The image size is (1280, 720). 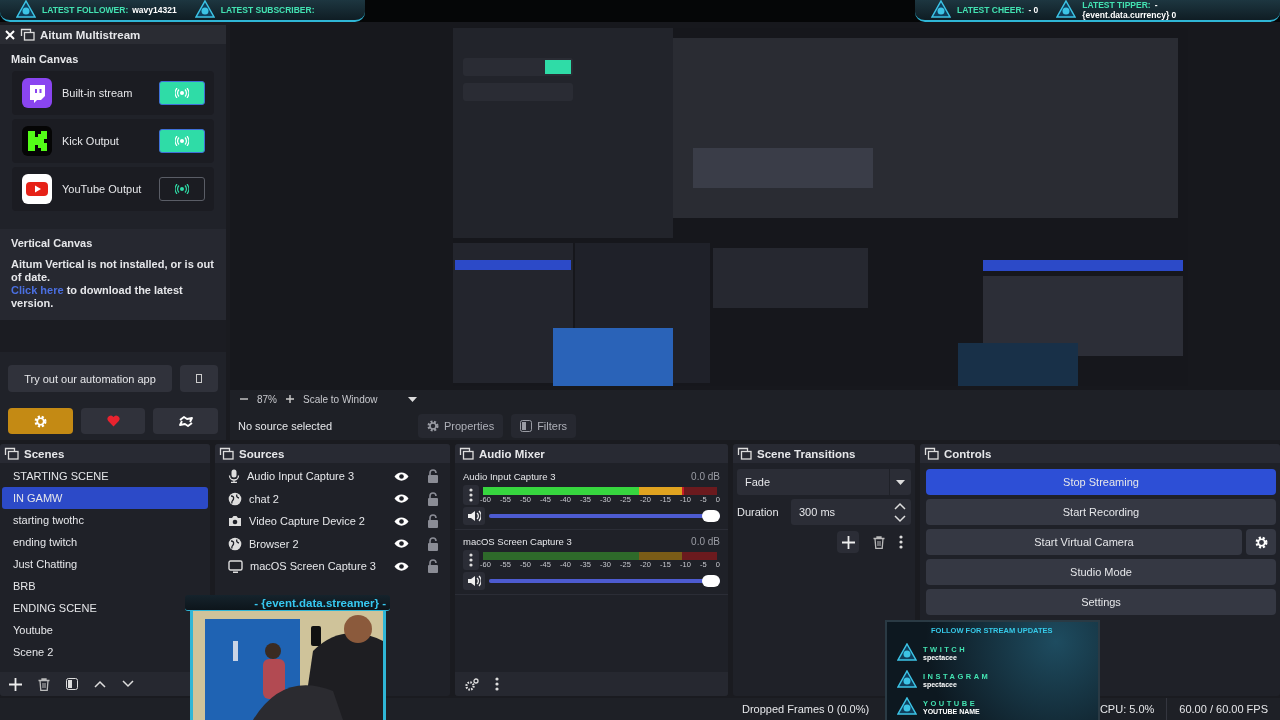 What do you see at coordinates (44, 542) in the screenshot?
I see `scene-item: ending twitch` at bounding box center [44, 542].